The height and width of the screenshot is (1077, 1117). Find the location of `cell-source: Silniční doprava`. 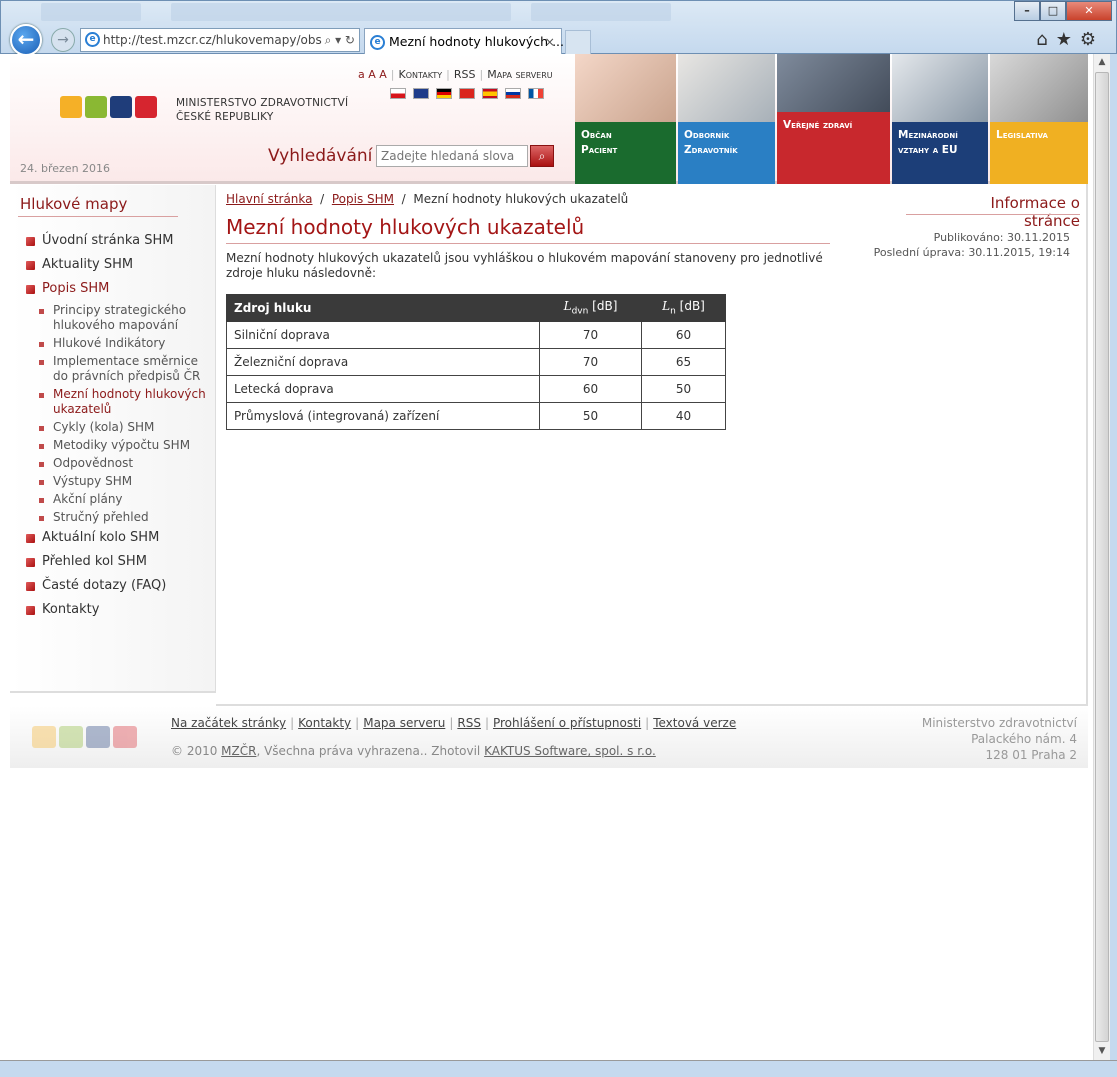

cell-source: Silniční doprava is located at coordinates (383, 335).